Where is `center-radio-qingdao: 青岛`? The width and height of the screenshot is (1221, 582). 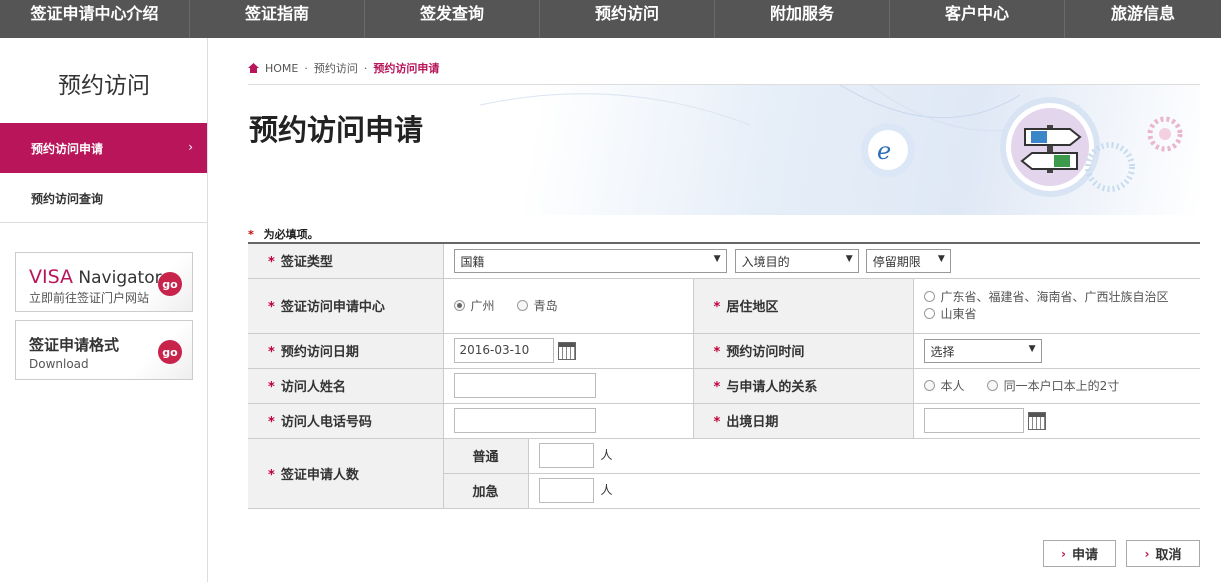
center-radio-qingdao: 青岛 is located at coordinates (537, 305).